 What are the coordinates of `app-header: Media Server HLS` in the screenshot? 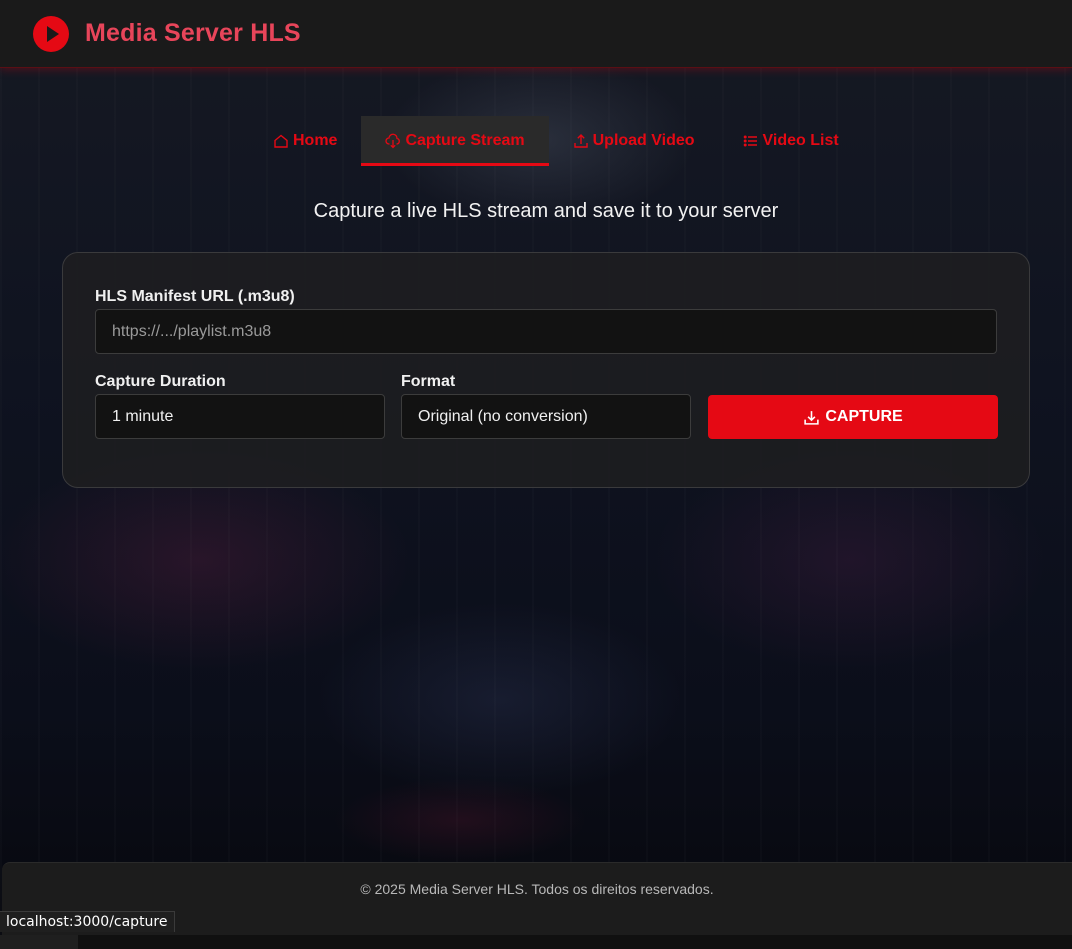 It's located at (536, 34).